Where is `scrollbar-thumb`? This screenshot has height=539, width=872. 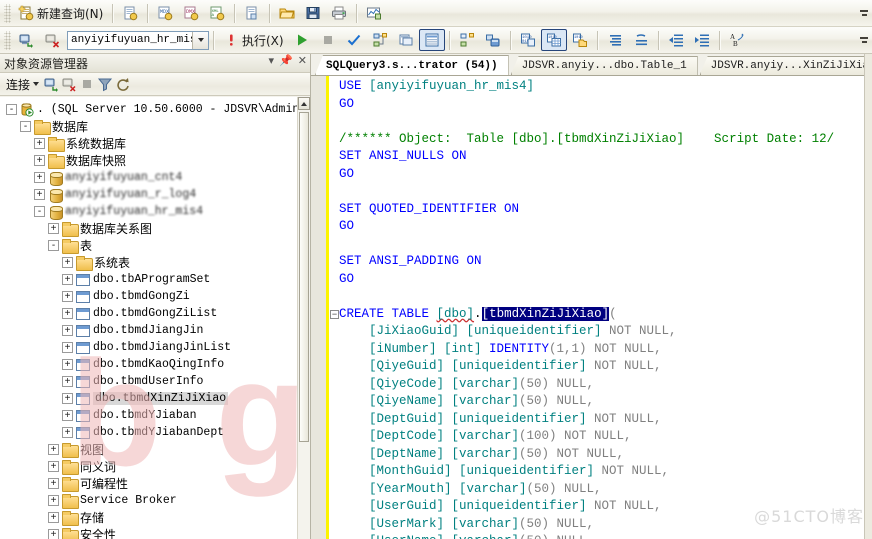 scrollbar-thumb is located at coordinates (304, 277).